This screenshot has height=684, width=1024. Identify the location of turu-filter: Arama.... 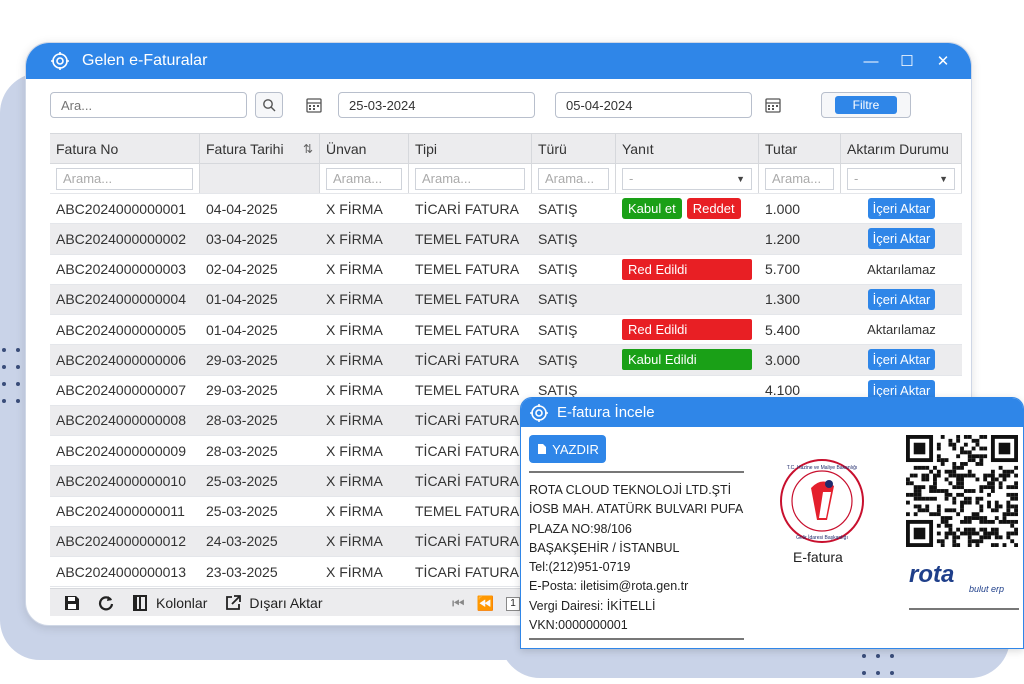
(573, 178).